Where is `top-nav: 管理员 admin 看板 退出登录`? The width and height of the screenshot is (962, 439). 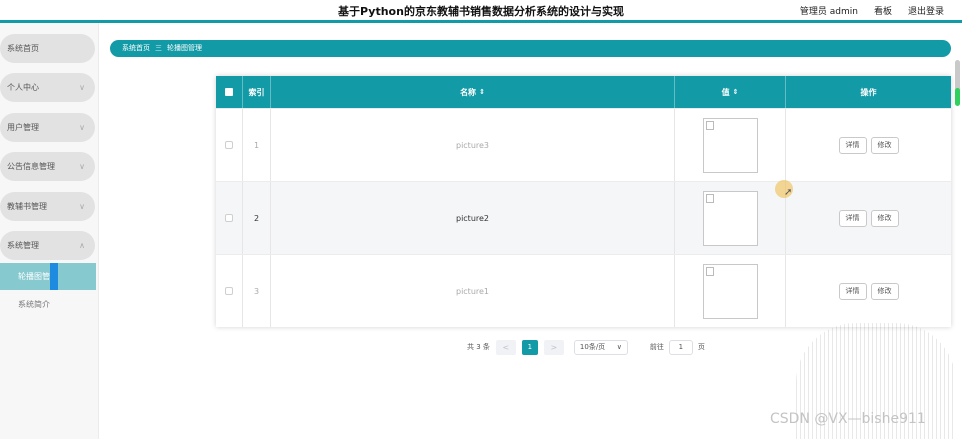
top-nav: 管理员 admin 看板 退出登录 is located at coordinates (872, 10).